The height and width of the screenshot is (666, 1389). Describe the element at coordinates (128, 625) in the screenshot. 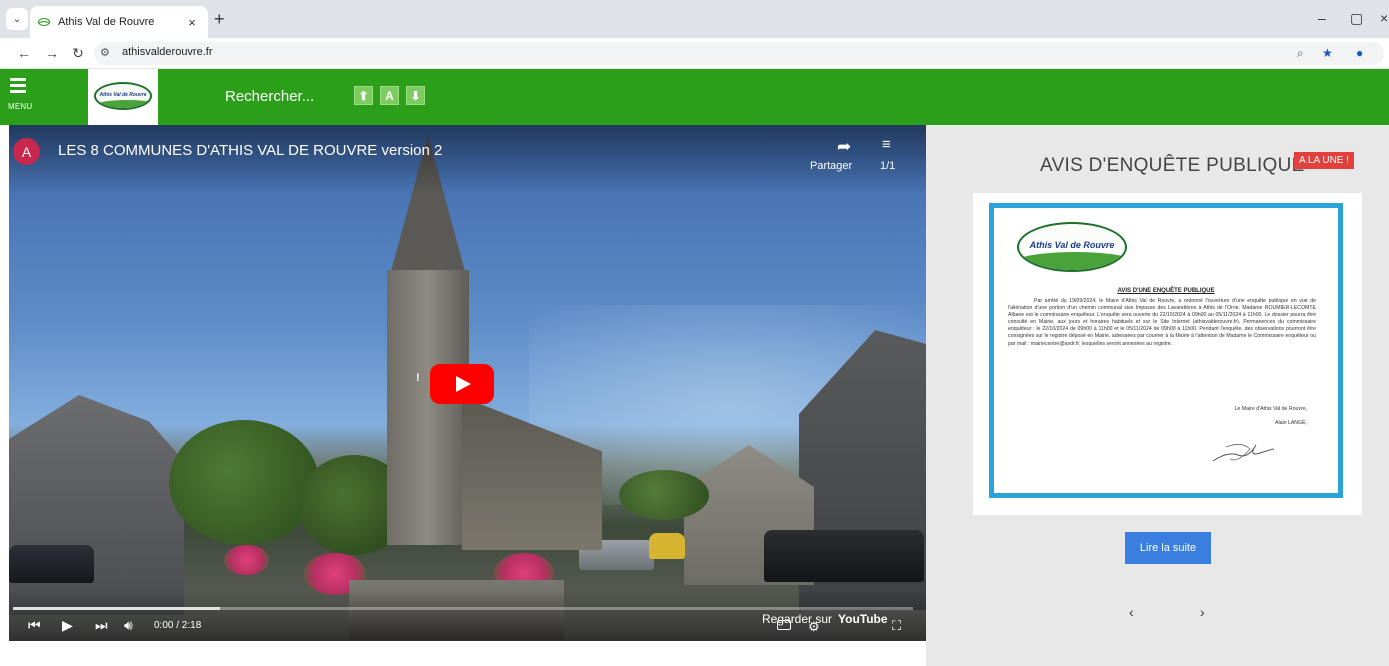

I see `volume-icon: 🔊︎` at that location.